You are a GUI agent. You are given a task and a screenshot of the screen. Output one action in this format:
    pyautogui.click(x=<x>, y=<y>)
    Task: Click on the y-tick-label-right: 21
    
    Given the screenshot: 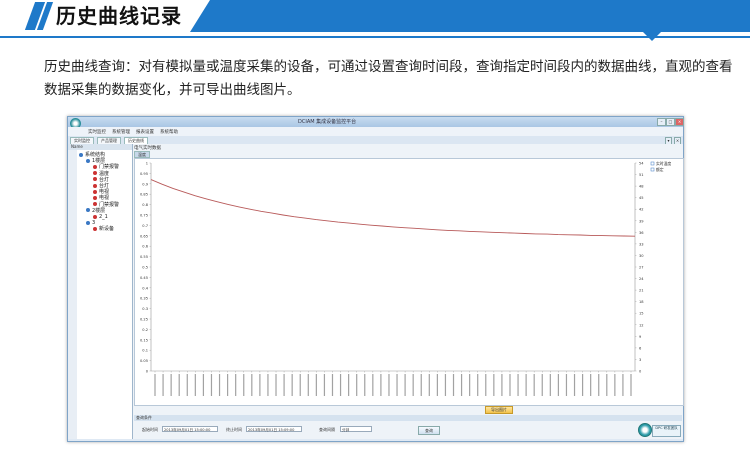 What is the action you would take?
    pyautogui.click(x=641, y=291)
    